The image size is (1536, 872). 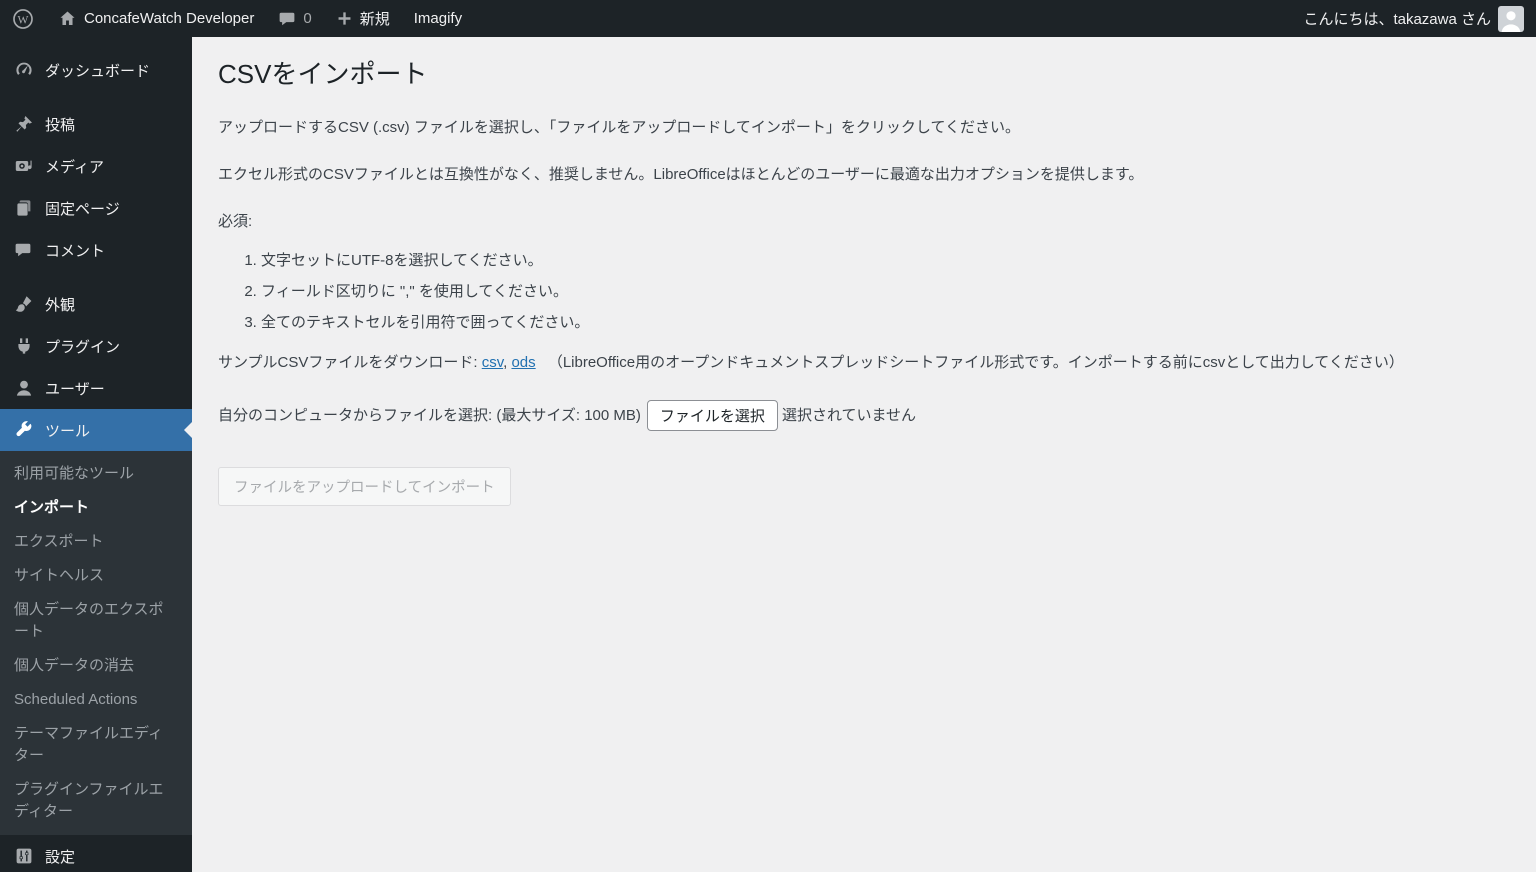 I want to click on submenu-item-erase-personal-data: 個人データの消去, so click(x=96, y=666).